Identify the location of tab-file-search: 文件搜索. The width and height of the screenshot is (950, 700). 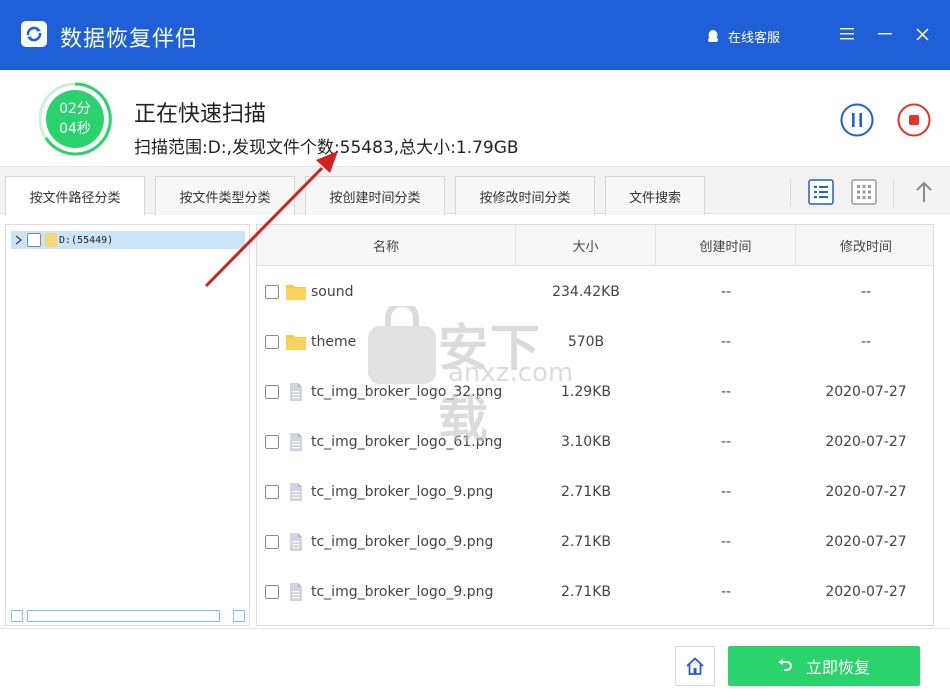
(655, 195).